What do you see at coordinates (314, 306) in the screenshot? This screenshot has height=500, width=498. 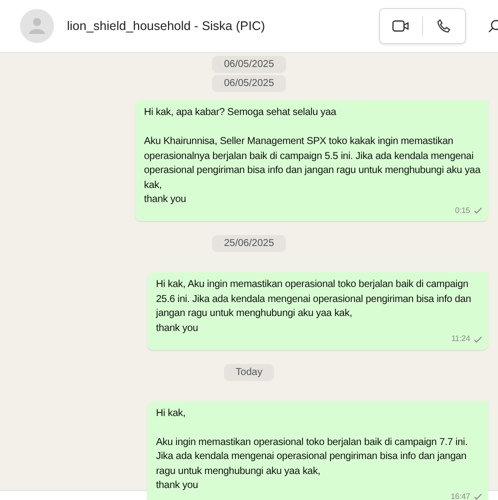 I see `message-text: Hi kak, Aku ingin memastikan operasional toko berjalan baik di campaign 25.6 ini. Jika ada kendala mengenai operasional pengiriman bisa info dan jangan ragu untuk menghubungi aku yaa kak, thank you` at bounding box center [314, 306].